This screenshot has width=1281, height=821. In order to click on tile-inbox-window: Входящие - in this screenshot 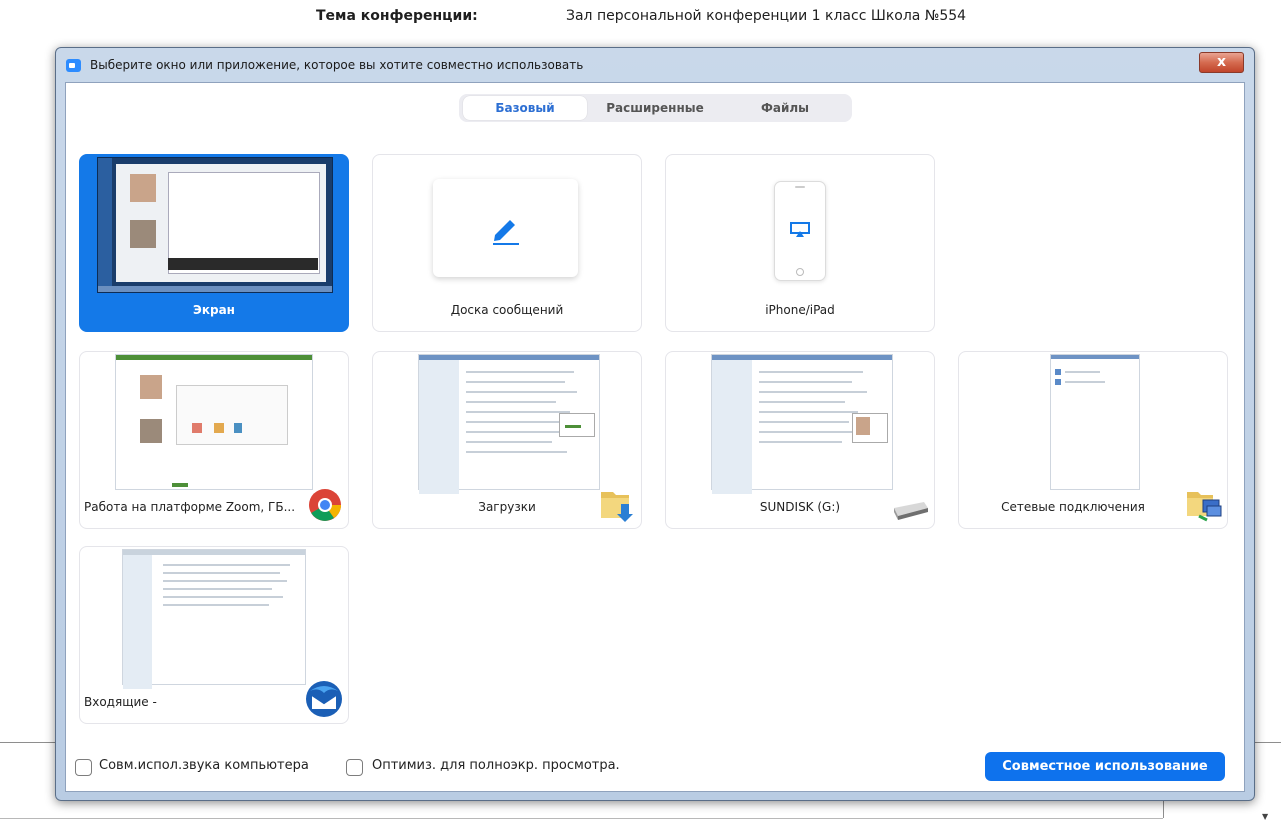, I will do `click(214, 635)`.